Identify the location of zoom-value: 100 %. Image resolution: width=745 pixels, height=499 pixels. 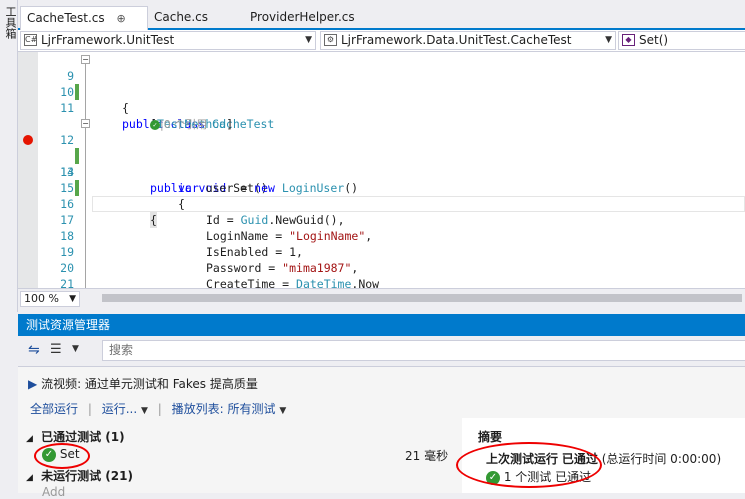
(41, 298).